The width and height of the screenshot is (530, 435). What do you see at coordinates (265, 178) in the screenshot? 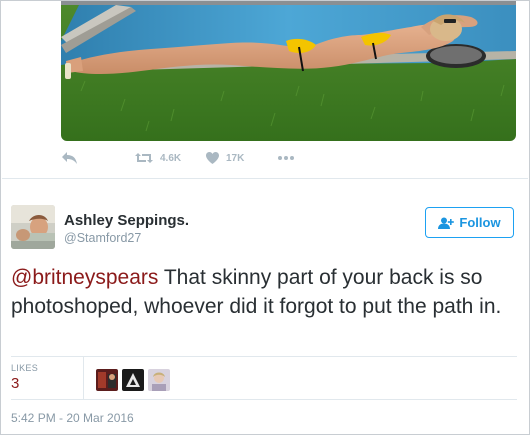
I see `divider` at bounding box center [265, 178].